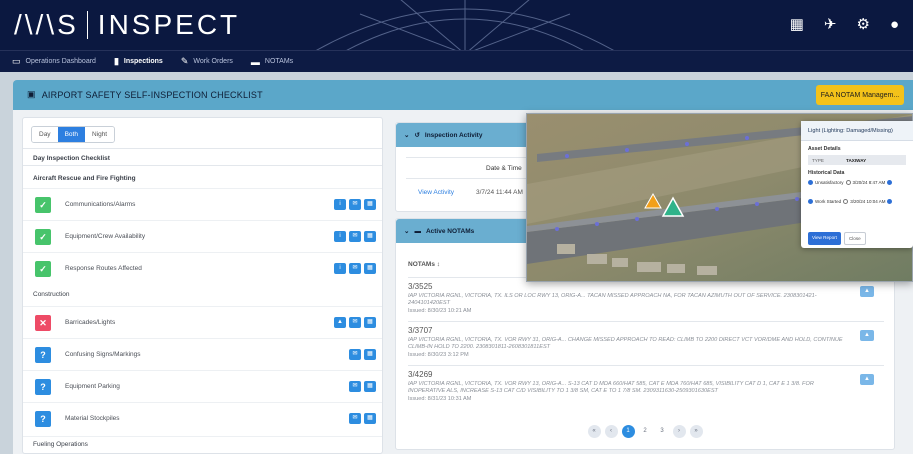  I want to click on grid-icon: ▦, so click(797, 24).